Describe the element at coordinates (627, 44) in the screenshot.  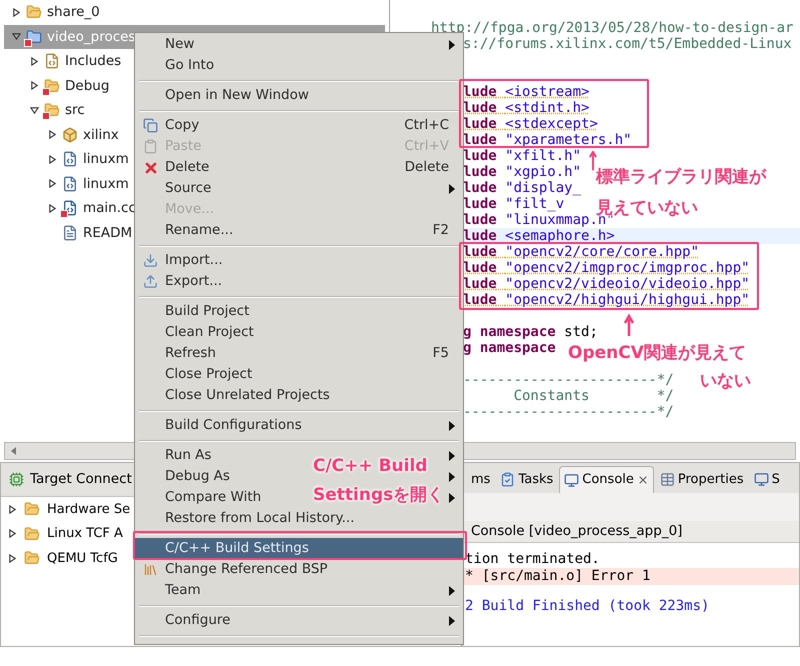
I see `code-line: s://forums.xilinx.com/t5/Embedded-Linux` at that location.